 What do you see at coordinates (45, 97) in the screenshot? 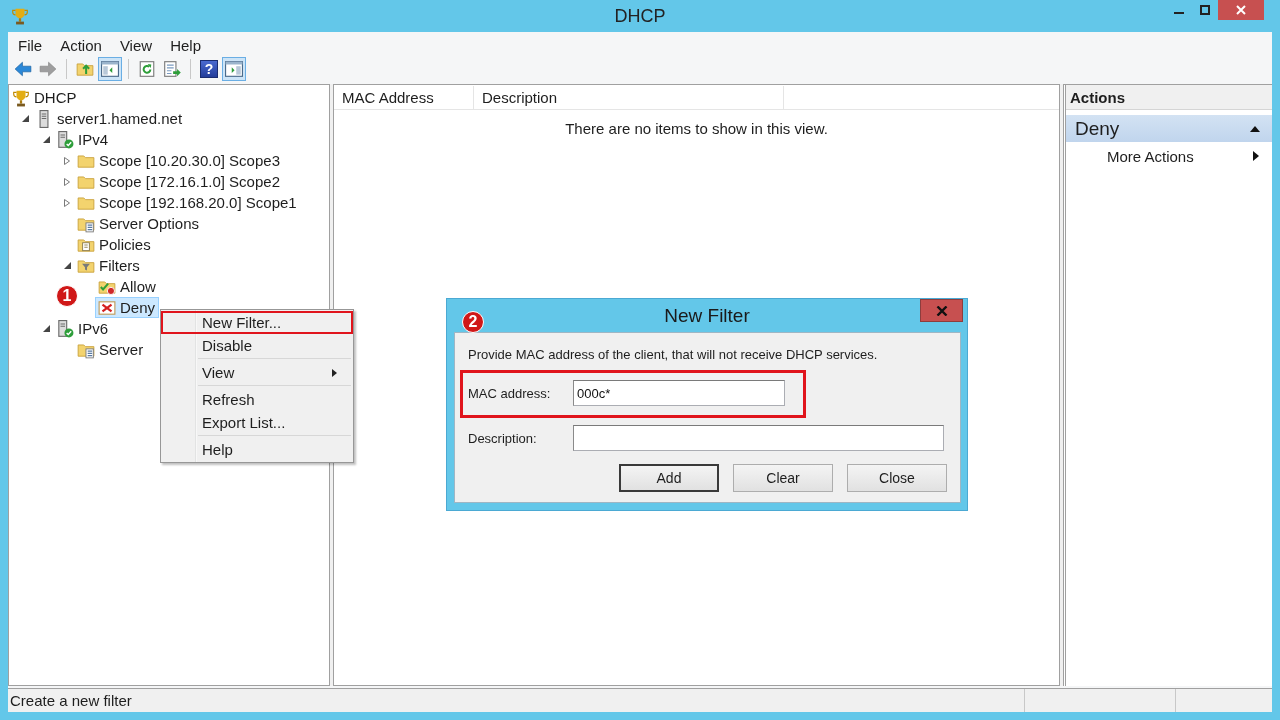
I see `tree-item: DHCP` at bounding box center [45, 97].